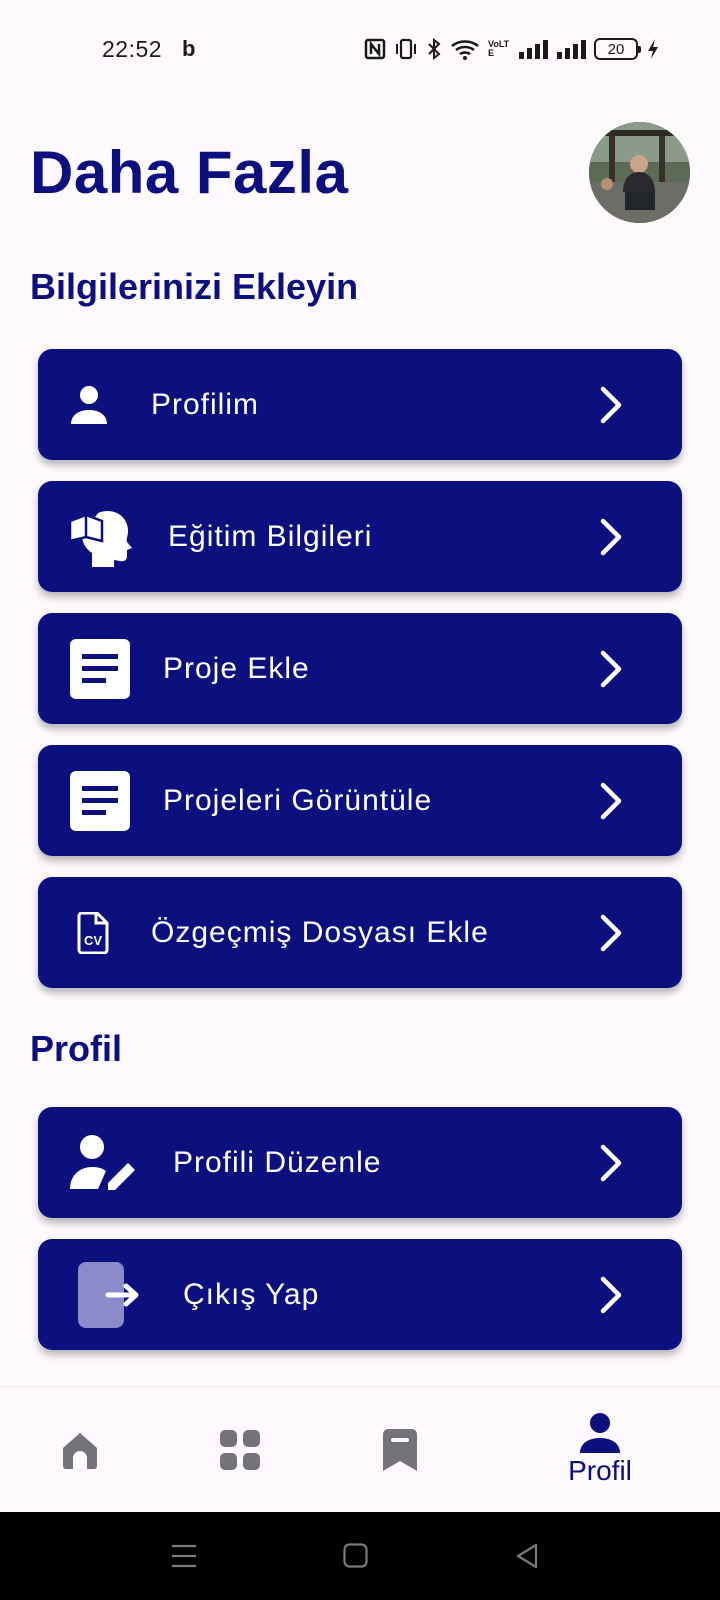 This screenshot has height=1600, width=720. Describe the element at coordinates (653, 49) in the screenshot. I see `charging-icon` at that location.